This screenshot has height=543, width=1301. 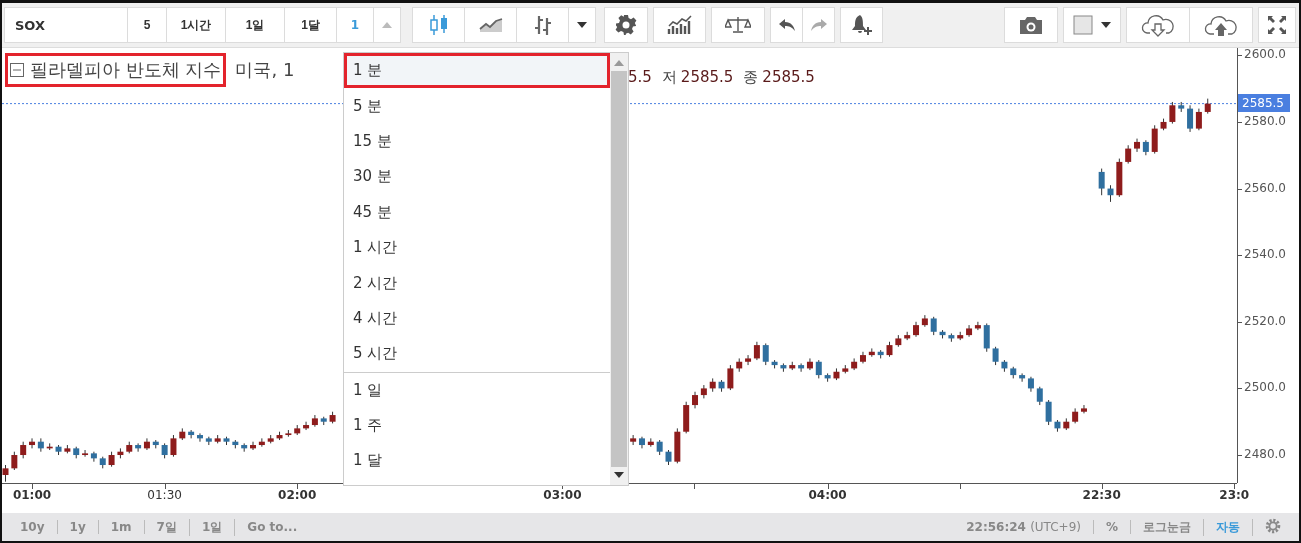 What do you see at coordinates (1106, 25) in the screenshot?
I see `caret-down-icon` at bounding box center [1106, 25].